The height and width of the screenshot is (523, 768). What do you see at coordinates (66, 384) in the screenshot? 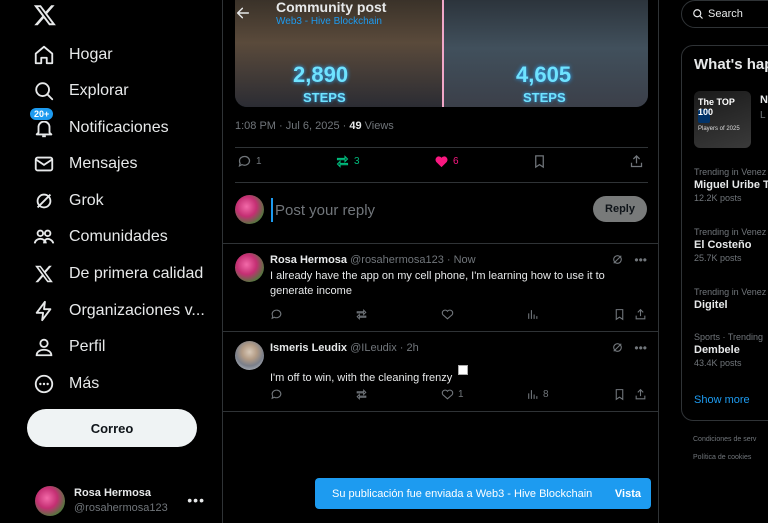
I see `nav-item-more: Más` at bounding box center [66, 384].